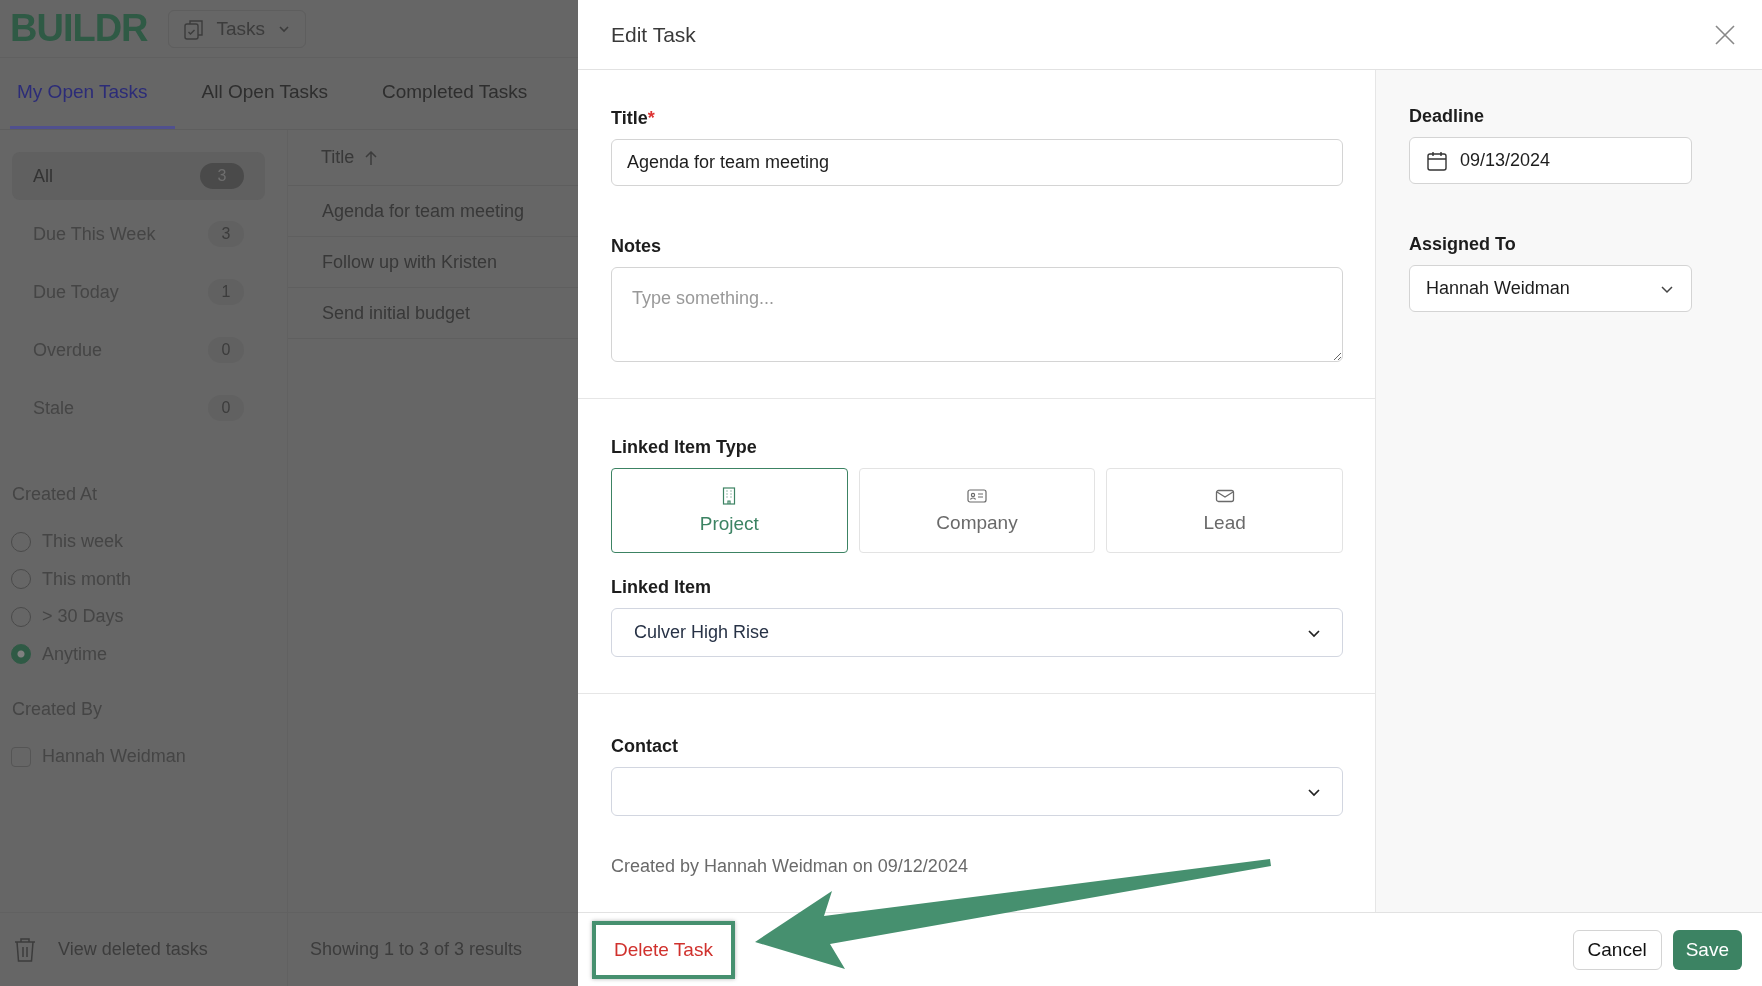 The image size is (1762, 986). What do you see at coordinates (1447, 116) in the screenshot?
I see `field-label: Deadline` at bounding box center [1447, 116].